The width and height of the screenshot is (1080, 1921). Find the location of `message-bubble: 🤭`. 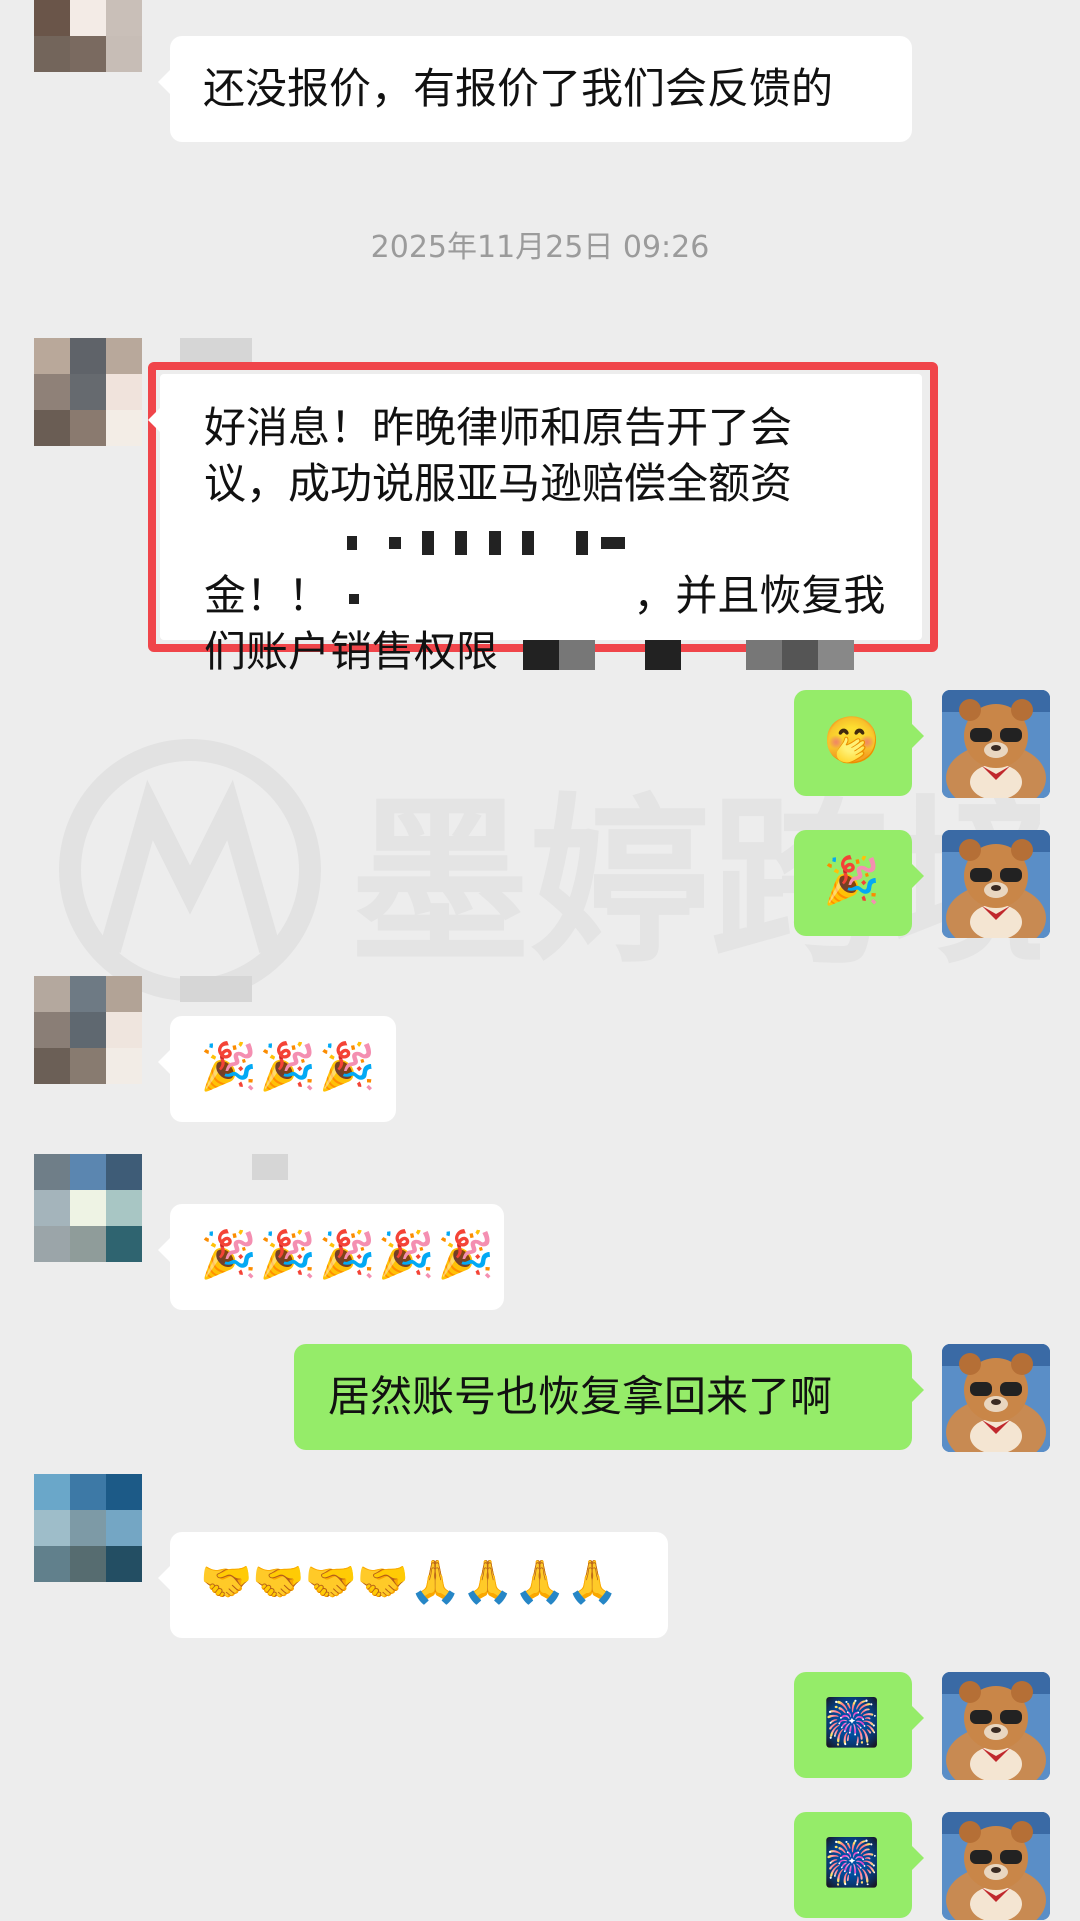

message-bubble: 🤭 is located at coordinates (859, 743).